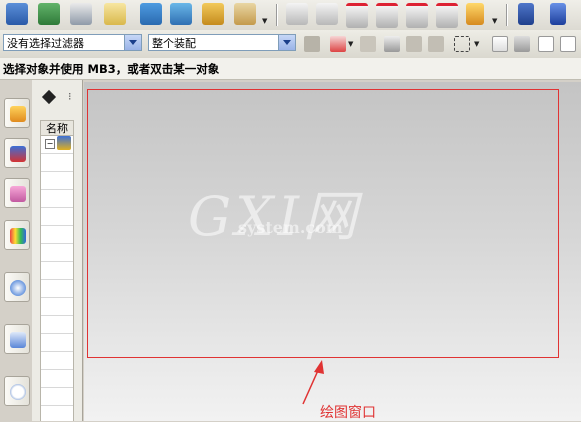  What do you see at coordinates (245, 14) in the screenshot?
I see `wave-icon` at bounding box center [245, 14].